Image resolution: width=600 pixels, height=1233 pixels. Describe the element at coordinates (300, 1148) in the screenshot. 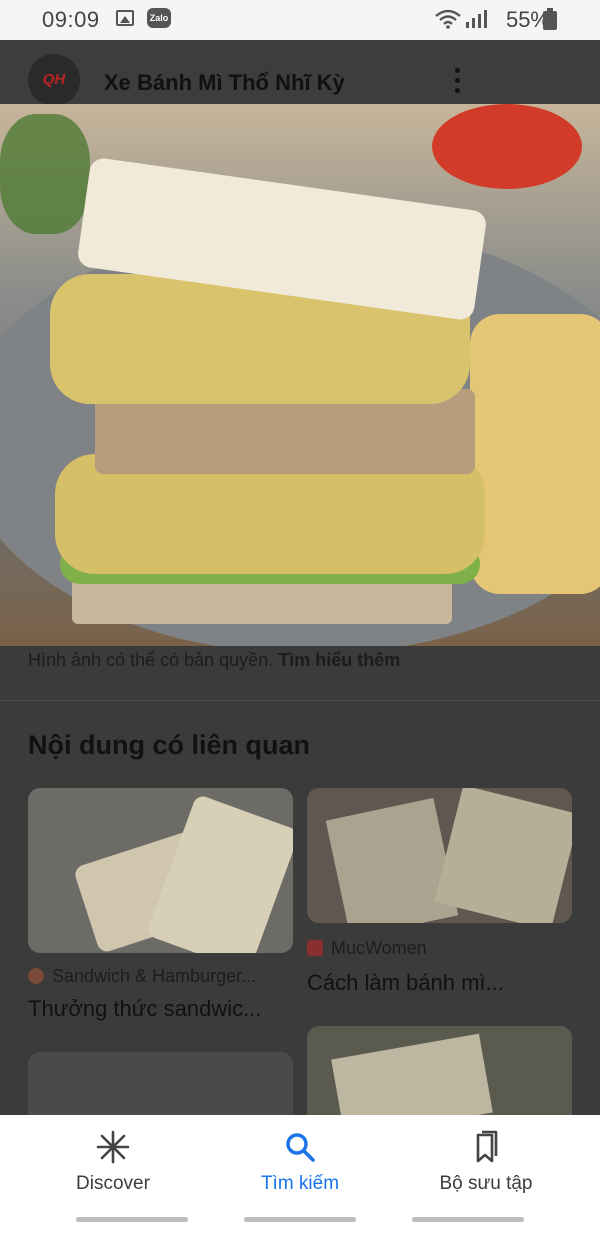

I see `search-icon` at that location.